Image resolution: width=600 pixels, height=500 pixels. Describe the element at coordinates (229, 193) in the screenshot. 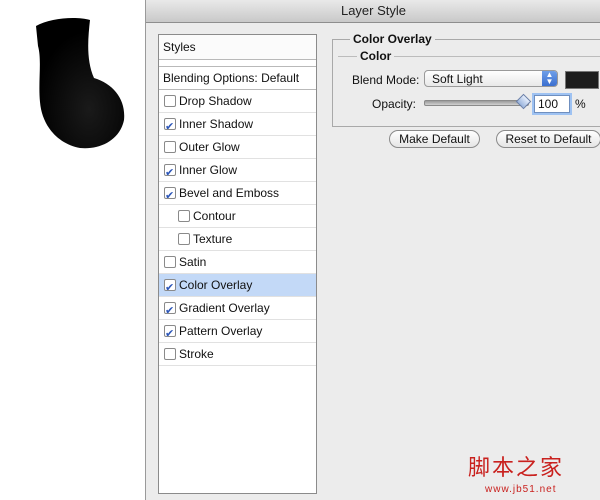

I see `style-item-label: Bevel and Emboss` at that location.